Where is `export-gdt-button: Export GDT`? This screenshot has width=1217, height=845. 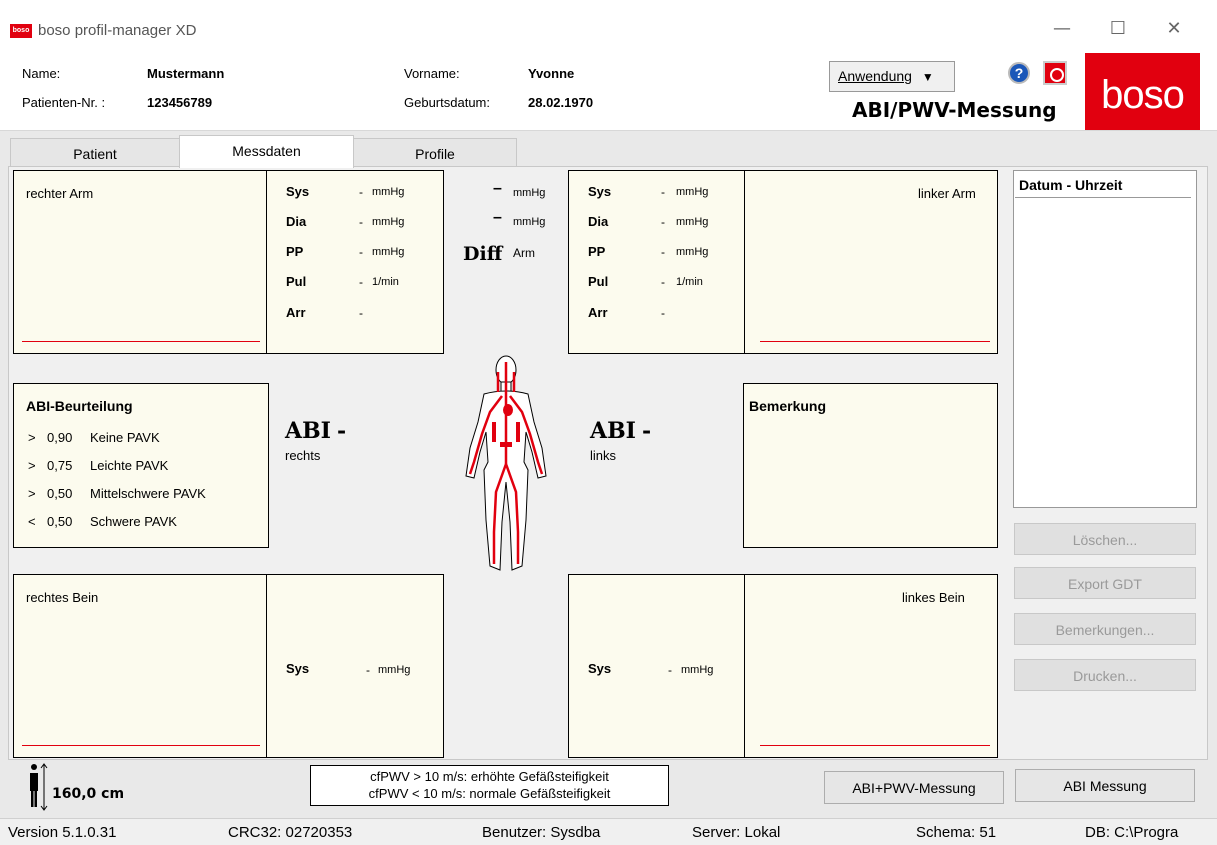 export-gdt-button: Export GDT is located at coordinates (1105, 583).